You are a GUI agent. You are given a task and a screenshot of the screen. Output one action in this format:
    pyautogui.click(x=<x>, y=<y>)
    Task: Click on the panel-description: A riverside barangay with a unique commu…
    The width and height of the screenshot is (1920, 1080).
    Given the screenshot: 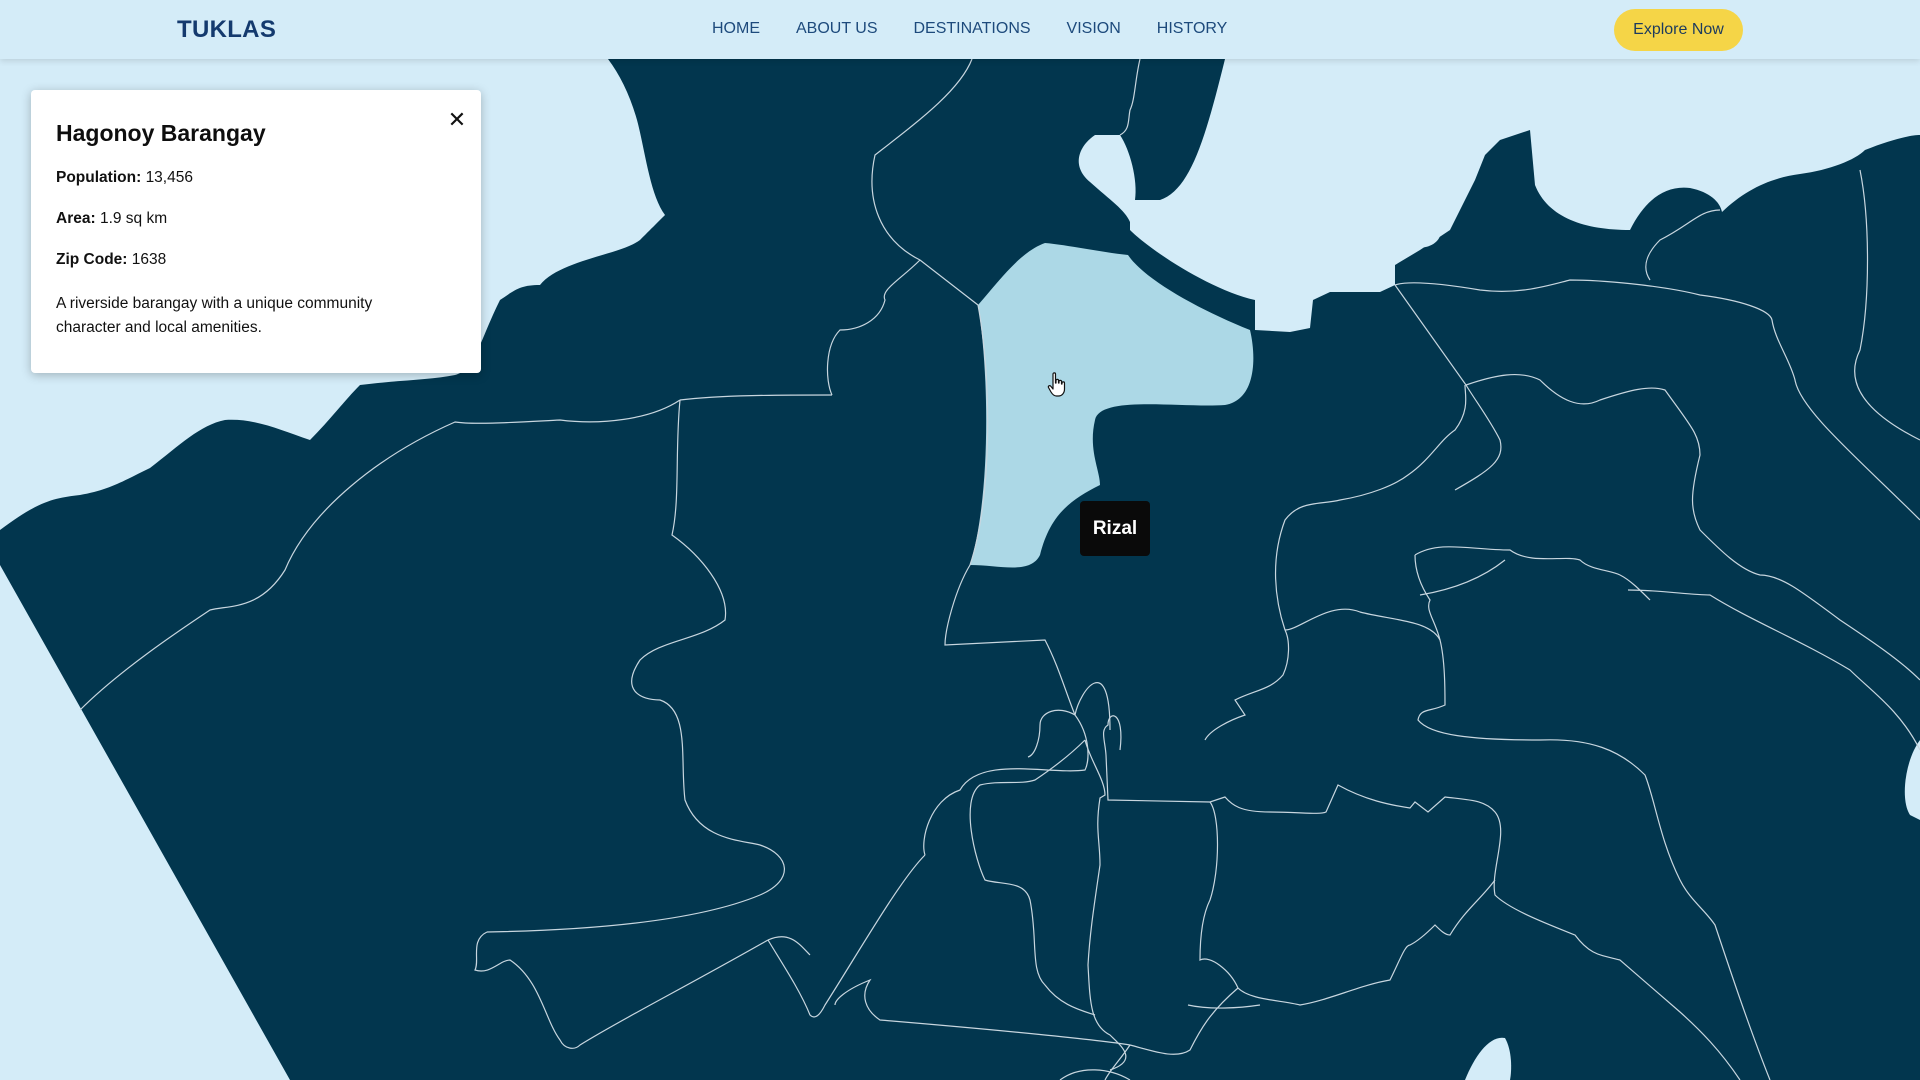 What is the action you would take?
    pyautogui.click(x=214, y=315)
    